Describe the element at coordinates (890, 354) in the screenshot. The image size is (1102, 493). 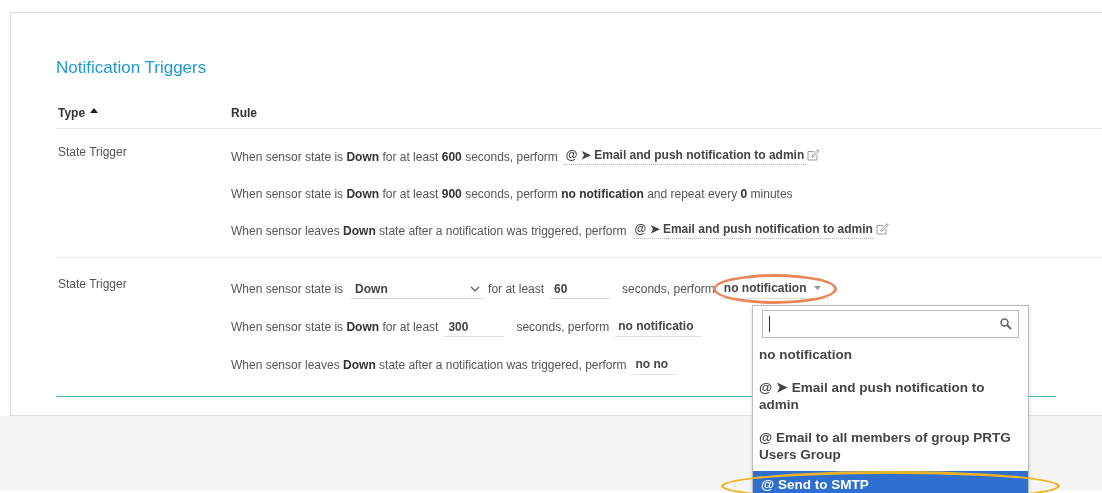
I see `dropdown-option: no notification` at that location.